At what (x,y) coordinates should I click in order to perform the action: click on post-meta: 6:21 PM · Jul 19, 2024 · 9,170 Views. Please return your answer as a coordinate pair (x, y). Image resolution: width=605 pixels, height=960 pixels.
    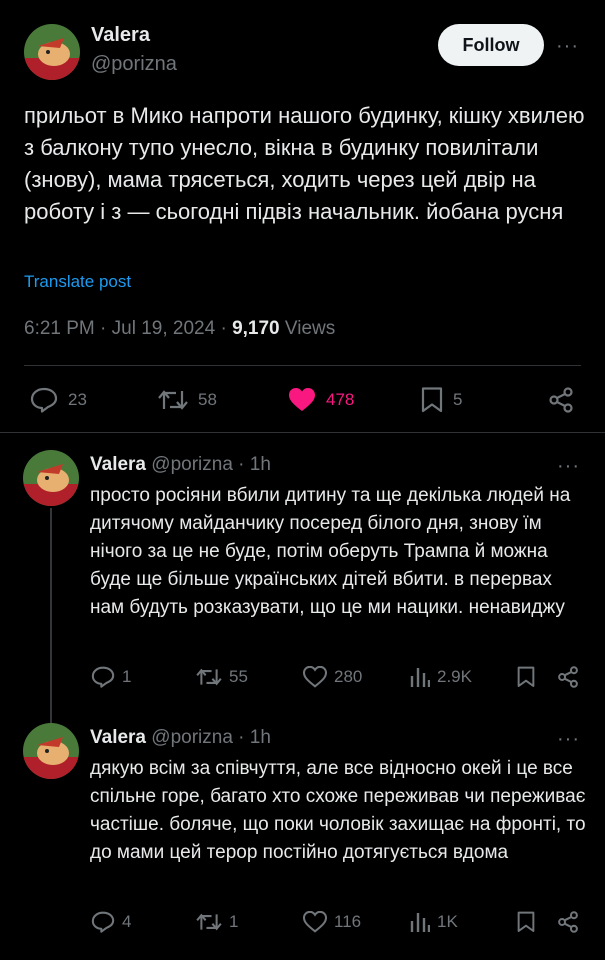
    Looking at the image, I should click on (179, 329).